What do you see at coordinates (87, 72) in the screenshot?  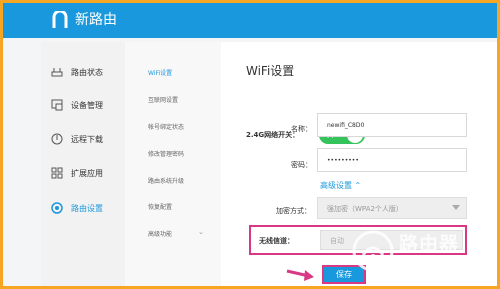 I see `sidebar-item-label: 路由状态` at bounding box center [87, 72].